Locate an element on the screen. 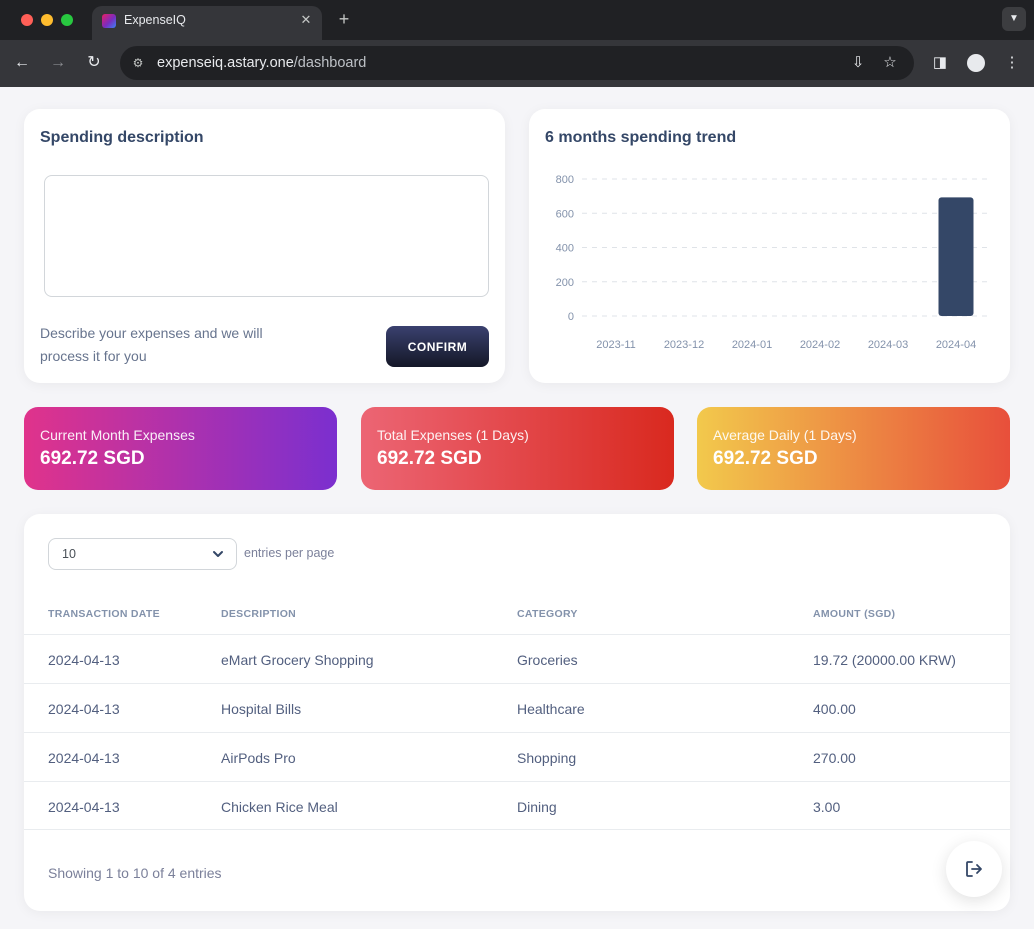 The image size is (1034, 929). expenseiq-favicon-icon is located at coordinates (109, 21).